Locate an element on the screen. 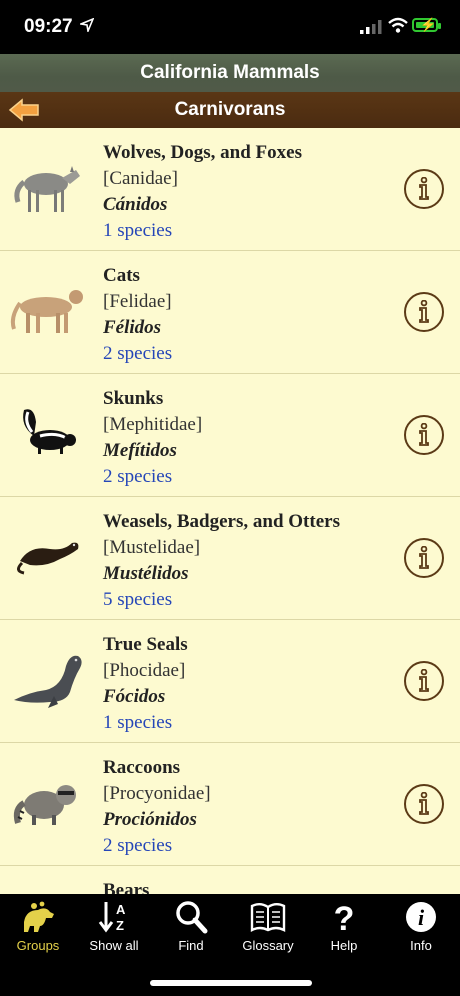 The width and height of the screenshot is (460, 996). groups-icon is located at coordinates (39, 916).